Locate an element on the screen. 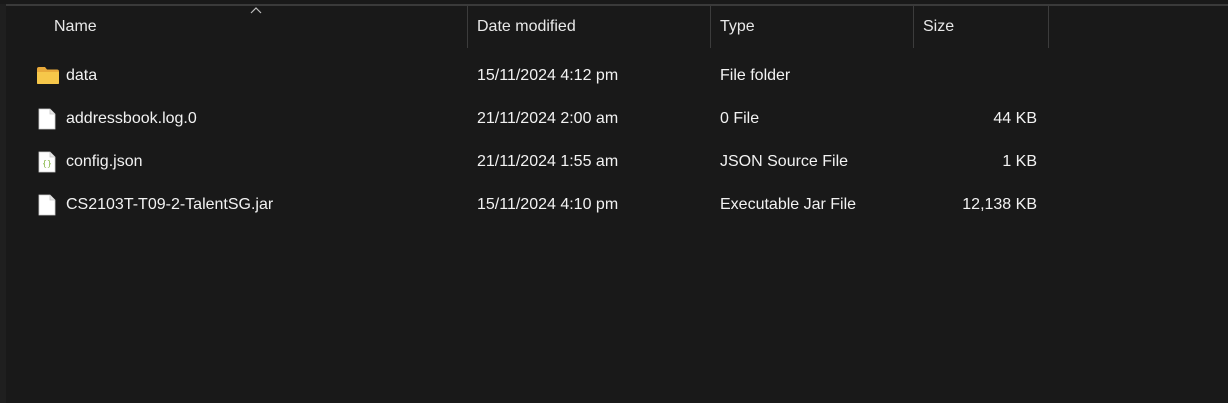  file-size is located at coordinates (980, 75).